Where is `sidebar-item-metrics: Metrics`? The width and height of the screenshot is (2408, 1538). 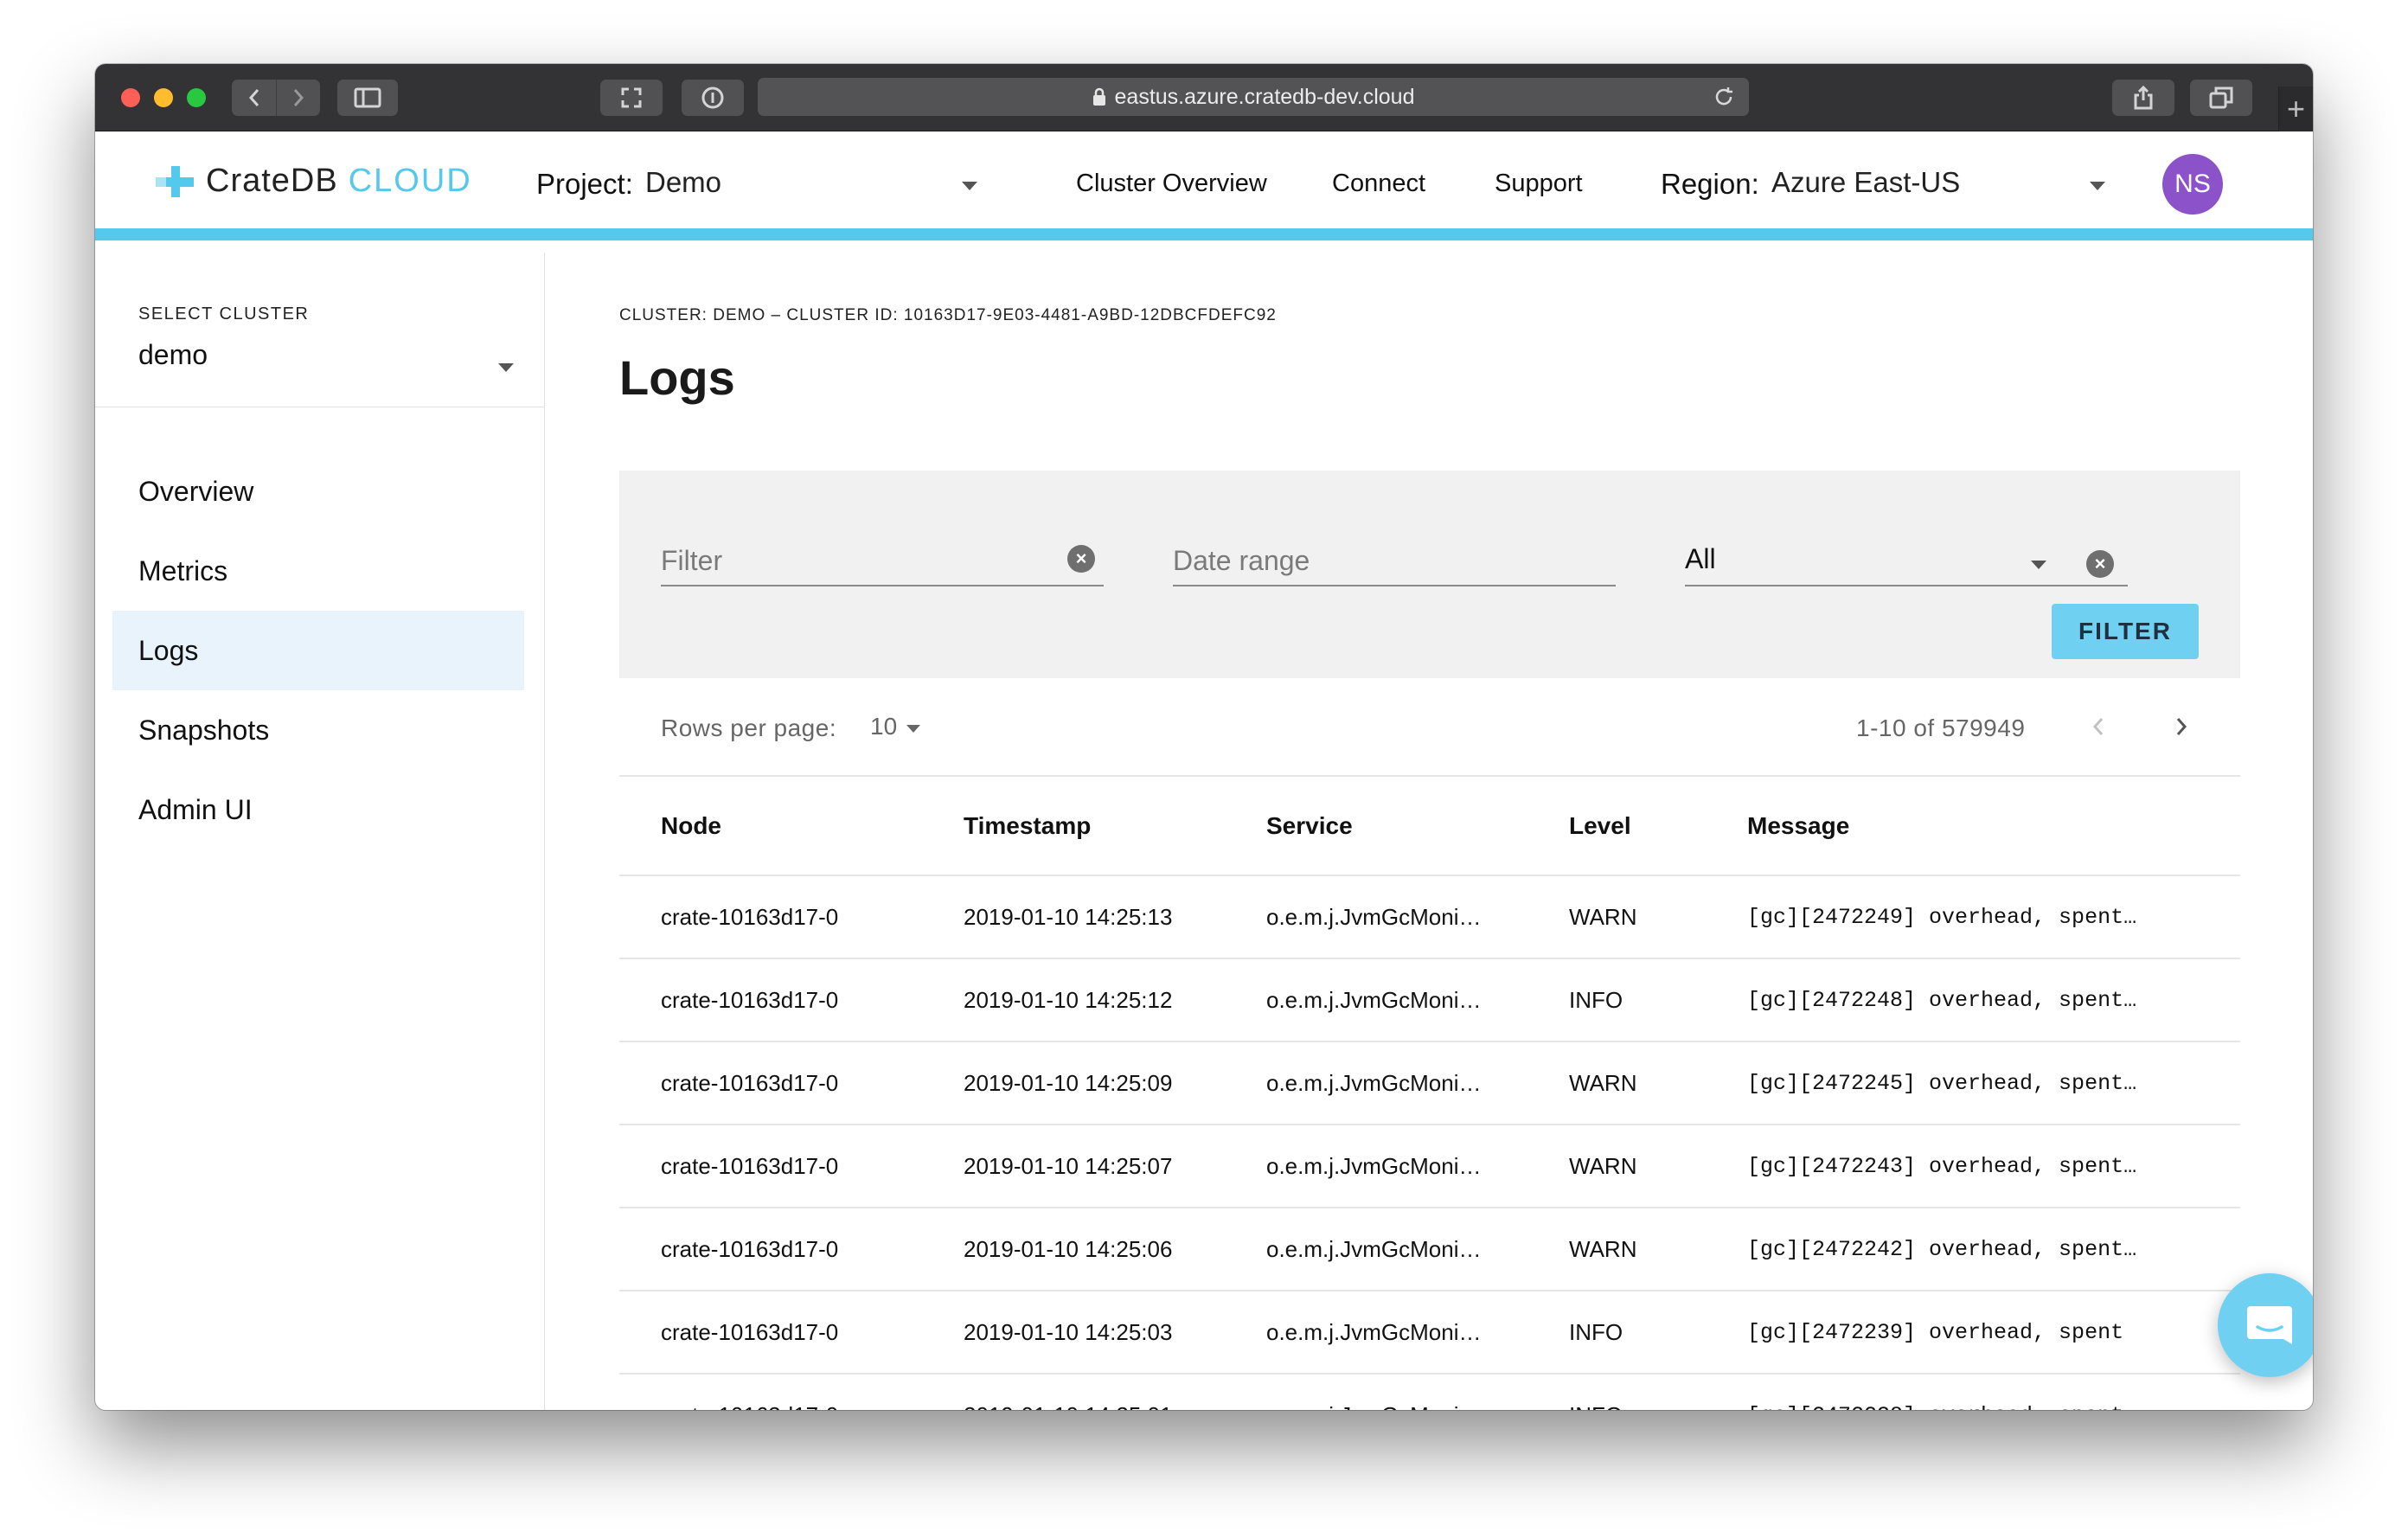 sidebar-item-metrics: Metrics is located at coordinates (318, 571).